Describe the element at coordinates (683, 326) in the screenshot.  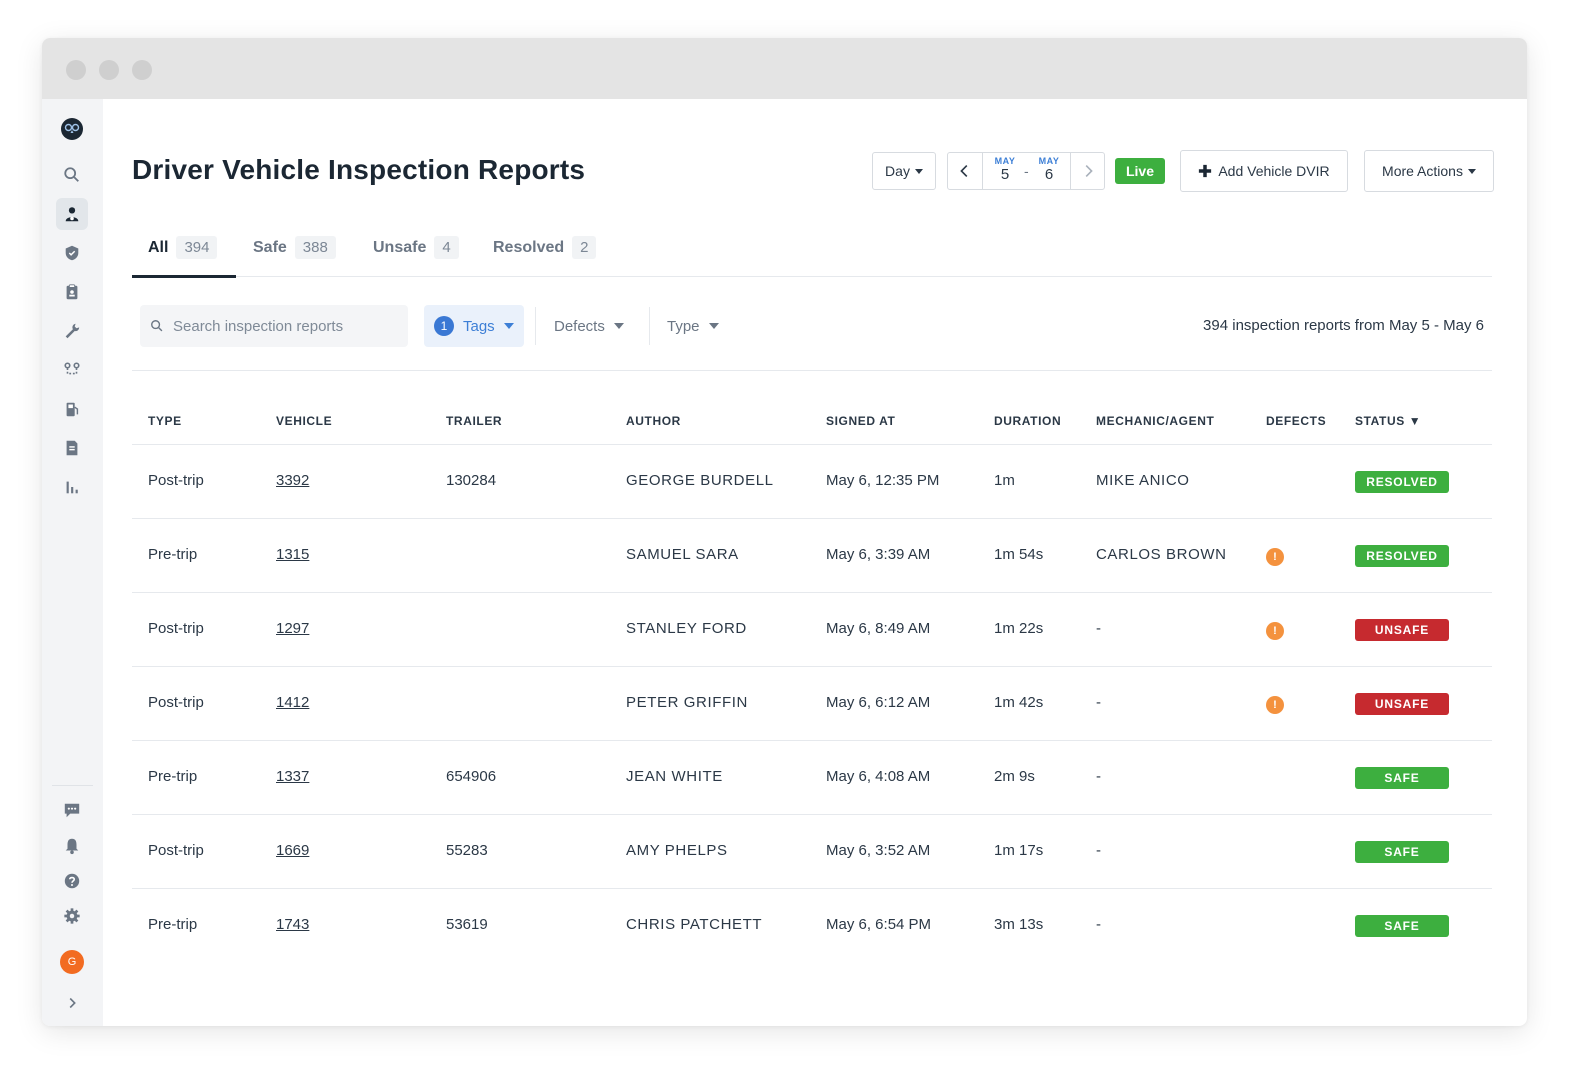
I see `type-filter-label: Type` at that location.